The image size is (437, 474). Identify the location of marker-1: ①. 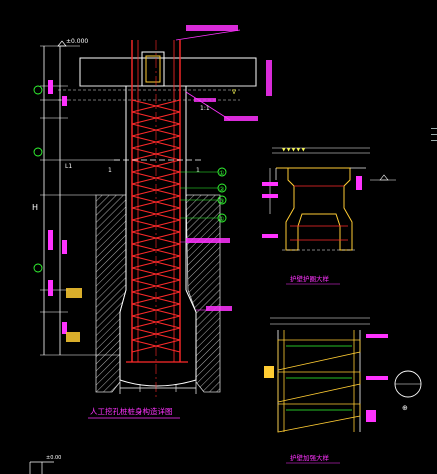
(221, 173).